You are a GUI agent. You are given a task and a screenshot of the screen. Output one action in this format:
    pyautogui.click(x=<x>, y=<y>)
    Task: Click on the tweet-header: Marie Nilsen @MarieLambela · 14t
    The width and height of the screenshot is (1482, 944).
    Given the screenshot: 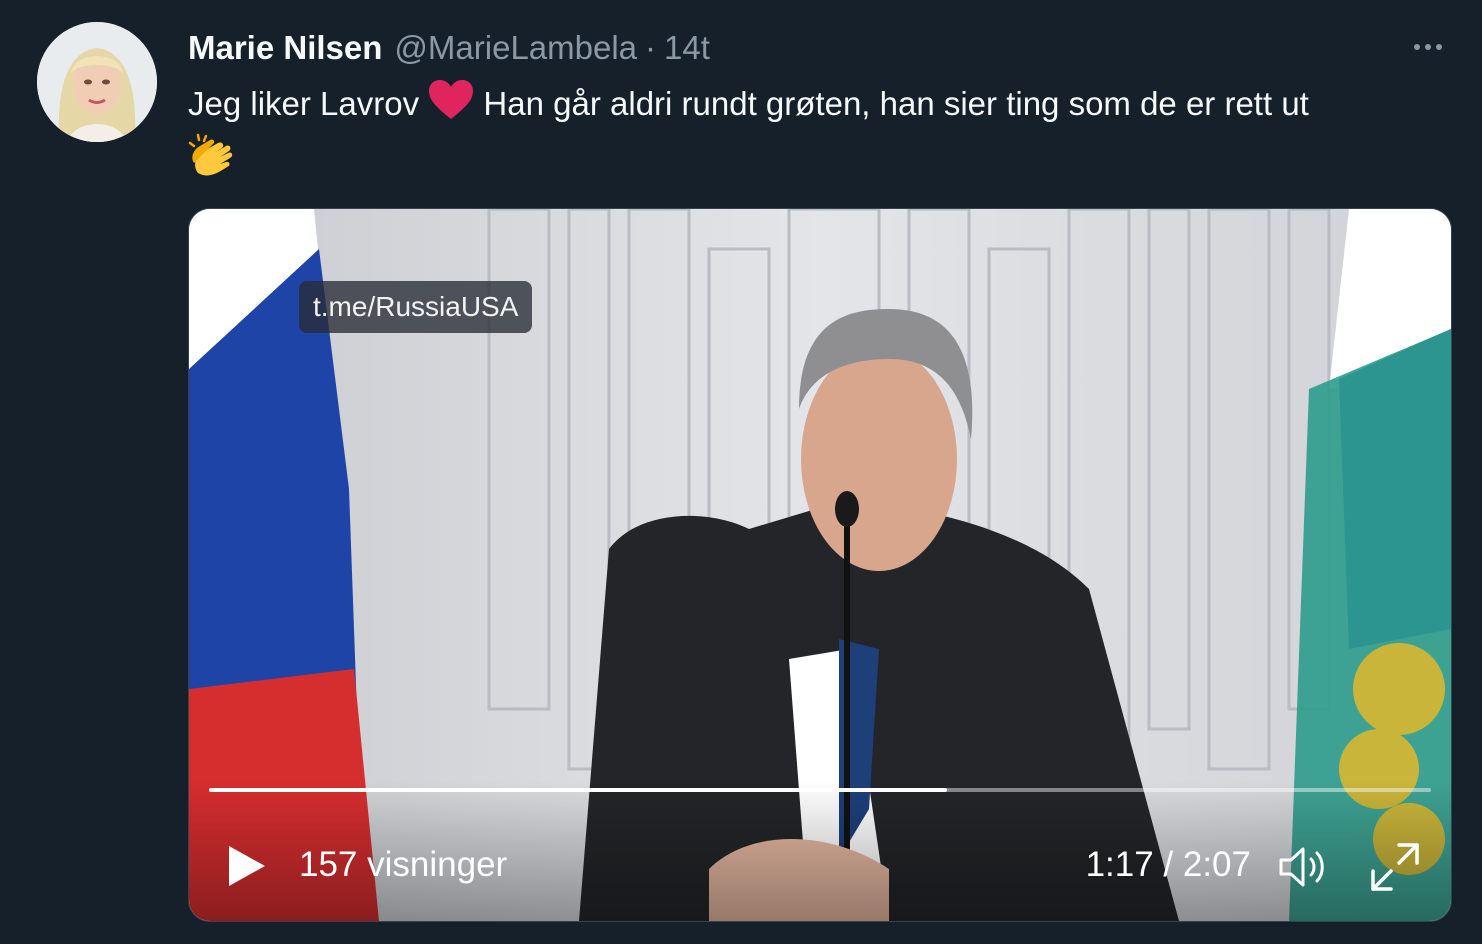 What is the action you would take?
    pyautogui.click(x=449, y=48)
    